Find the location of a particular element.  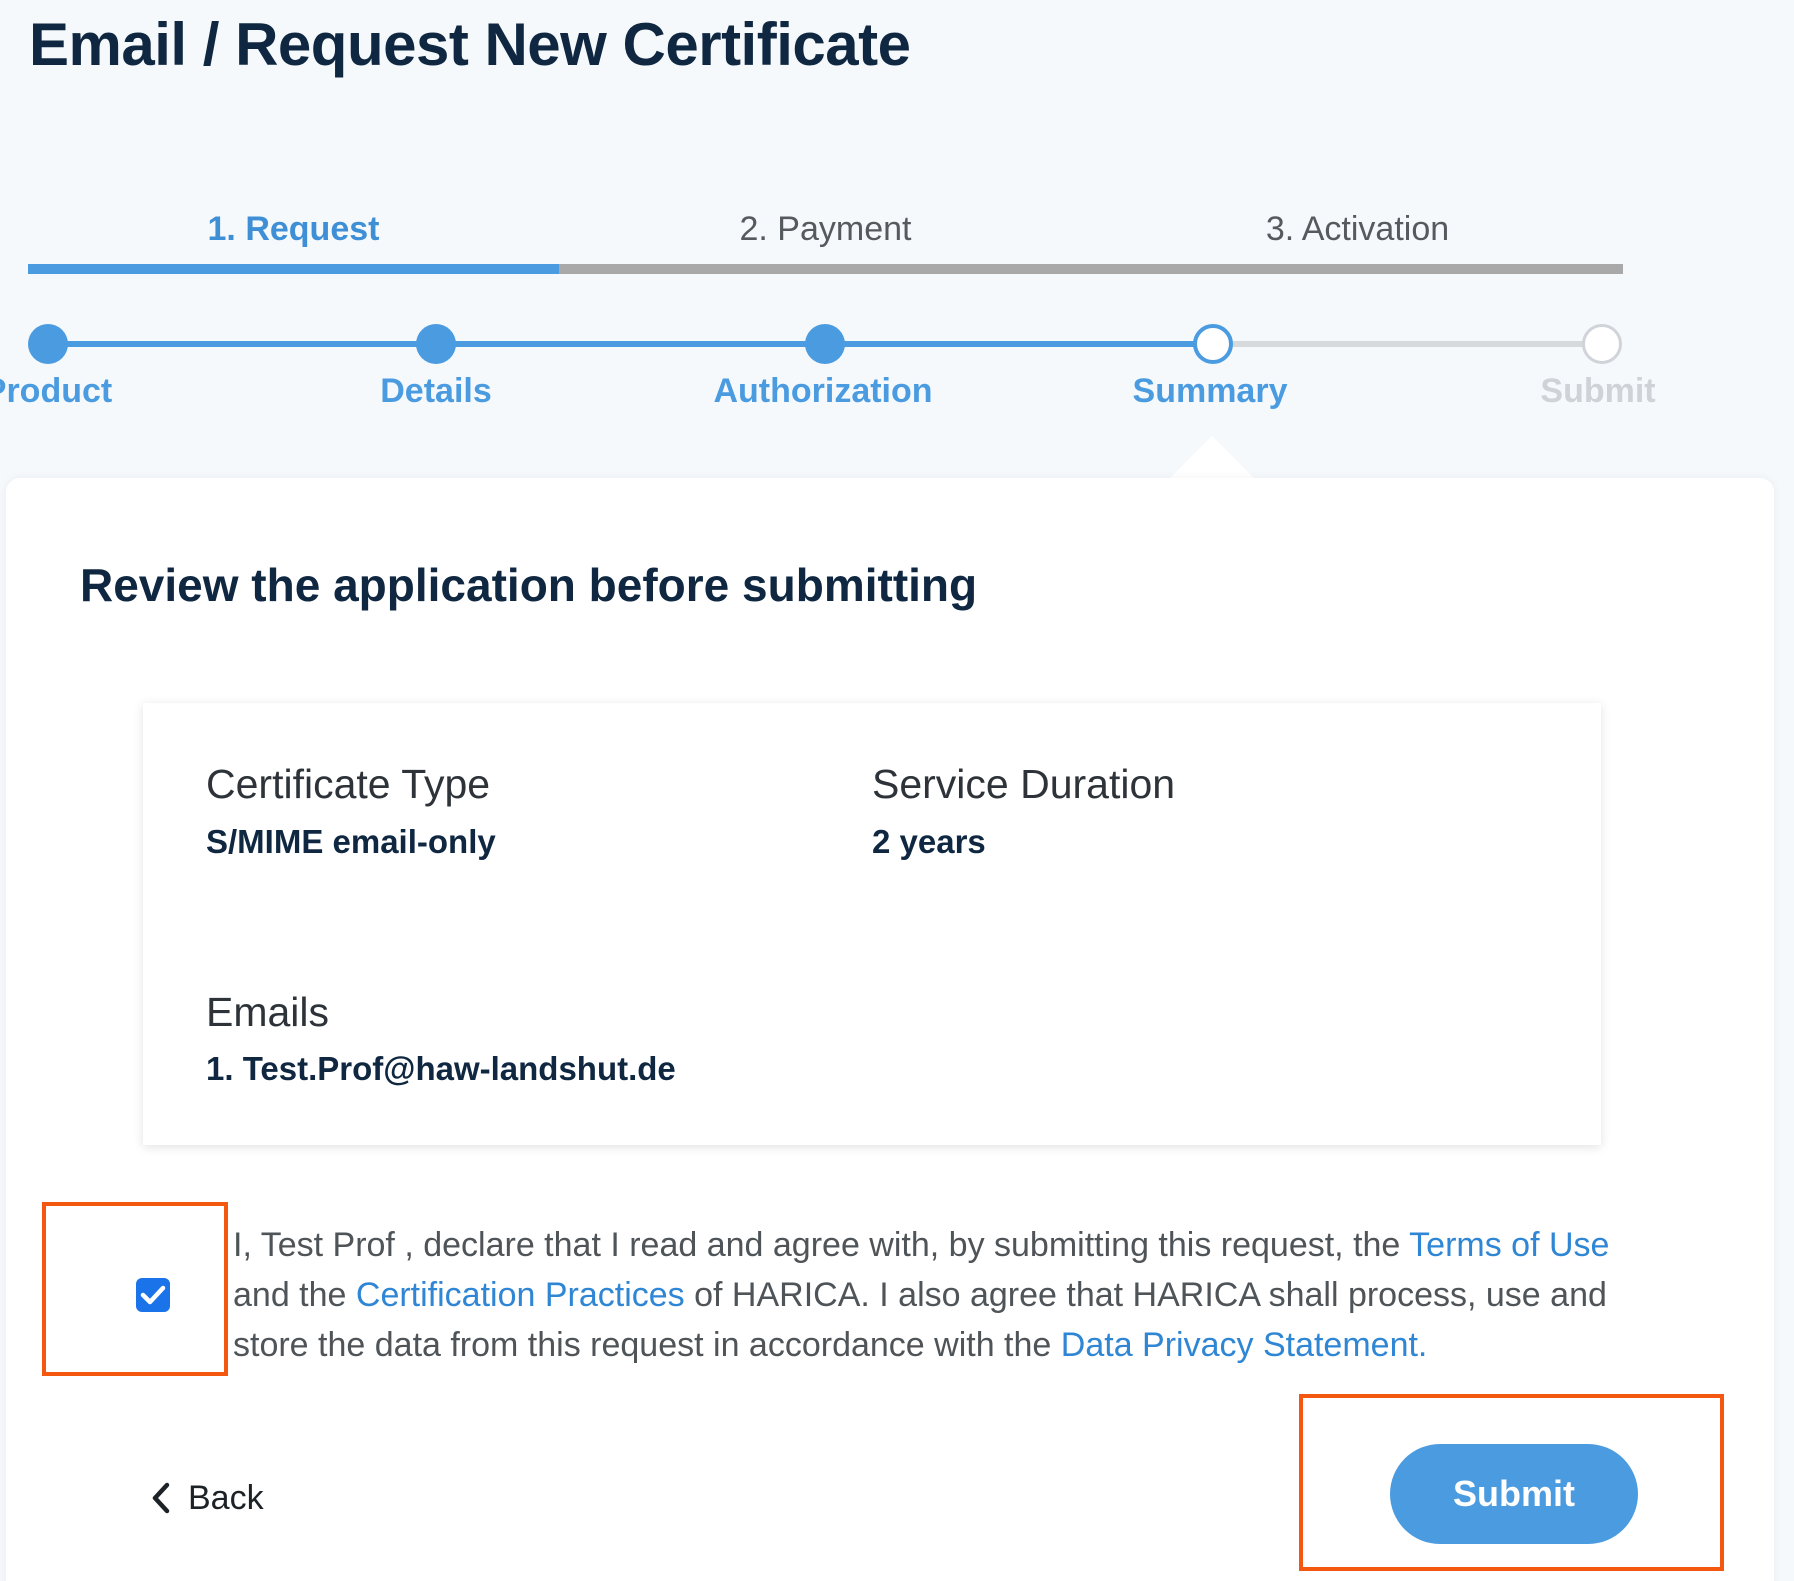

declaration-text-2: and the is located at coordinates (294, 1295).